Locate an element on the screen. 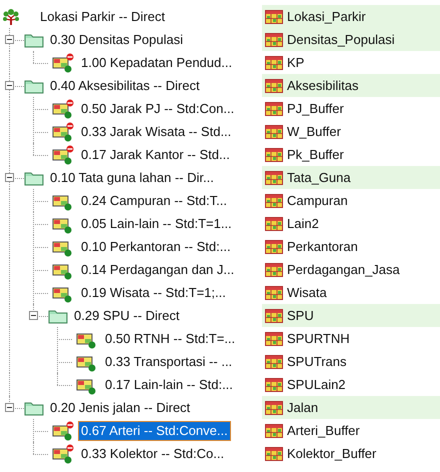  output-layer-name: SPURTNH is located at coordinates (318, 339).